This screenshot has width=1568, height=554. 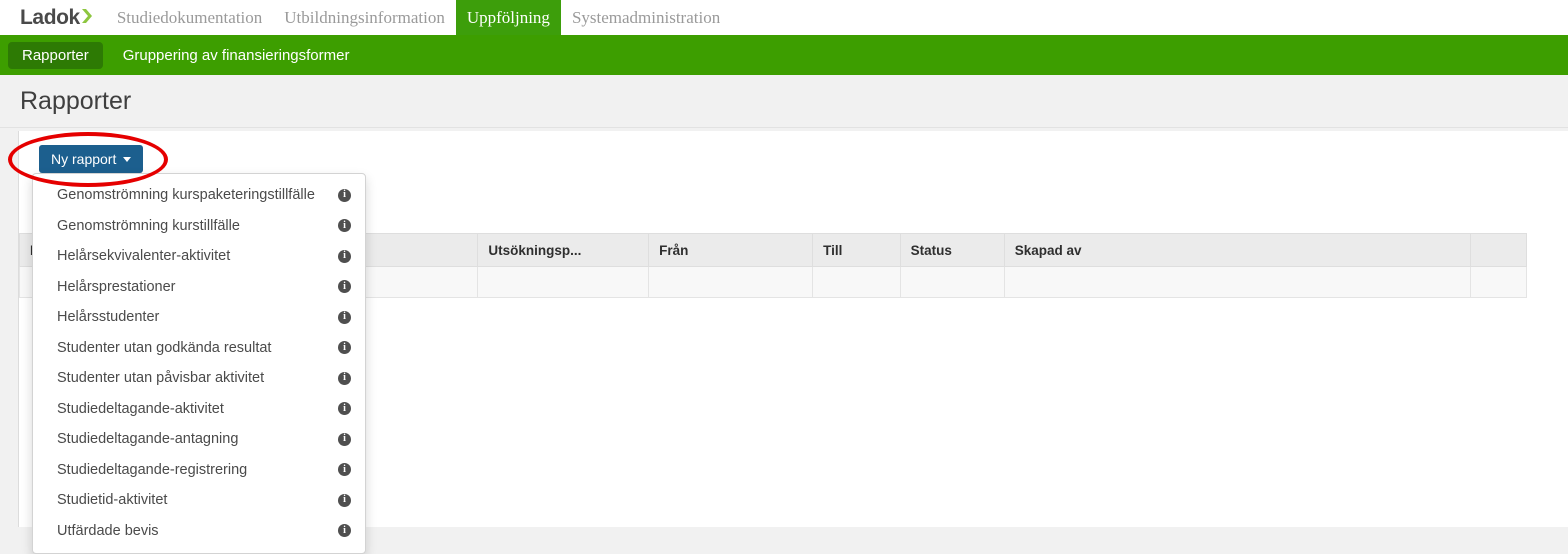 I want to click on logo-text: Ladok, so click(x=50, y=17).